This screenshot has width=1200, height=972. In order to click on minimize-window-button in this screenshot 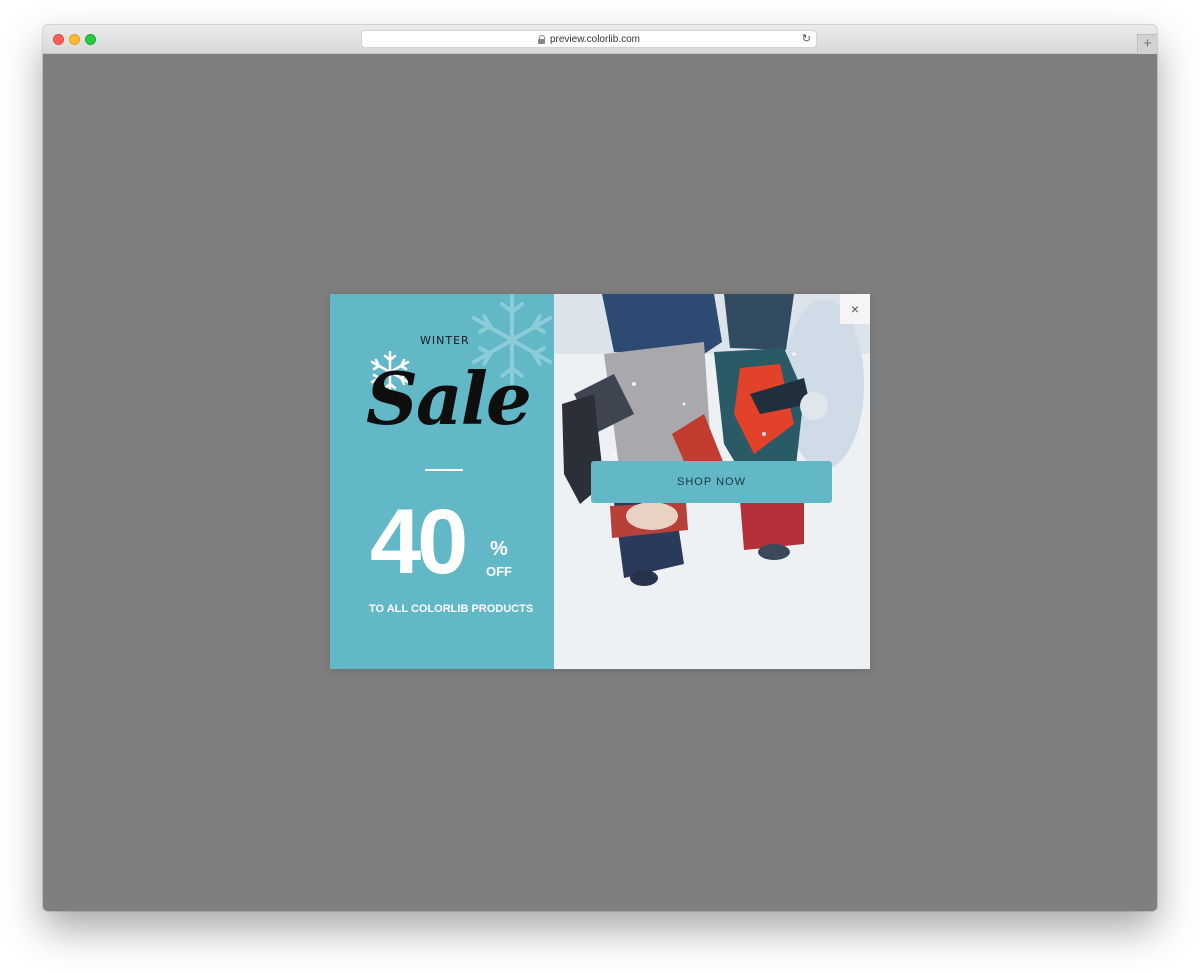, I will do `click(74, 39)`.